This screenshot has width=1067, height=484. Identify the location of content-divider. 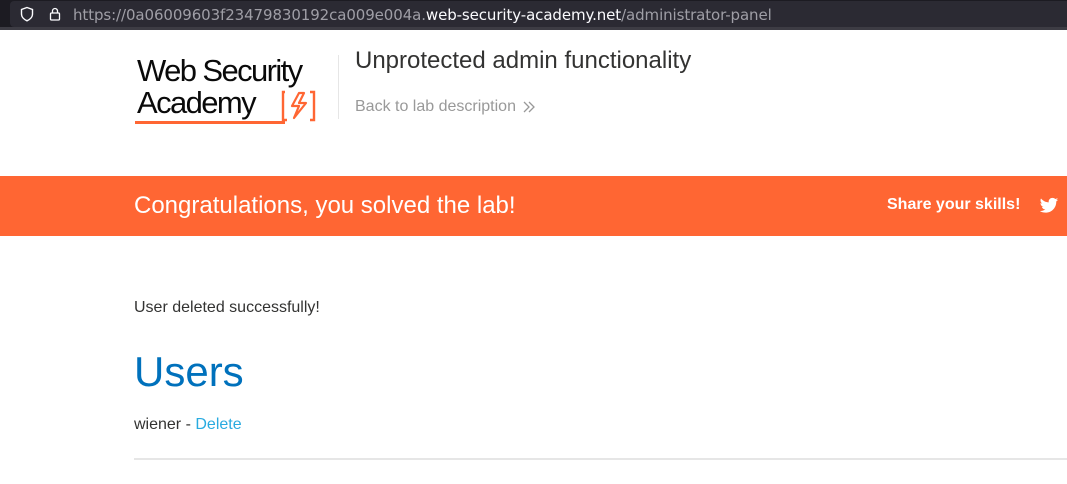
(600, 459).